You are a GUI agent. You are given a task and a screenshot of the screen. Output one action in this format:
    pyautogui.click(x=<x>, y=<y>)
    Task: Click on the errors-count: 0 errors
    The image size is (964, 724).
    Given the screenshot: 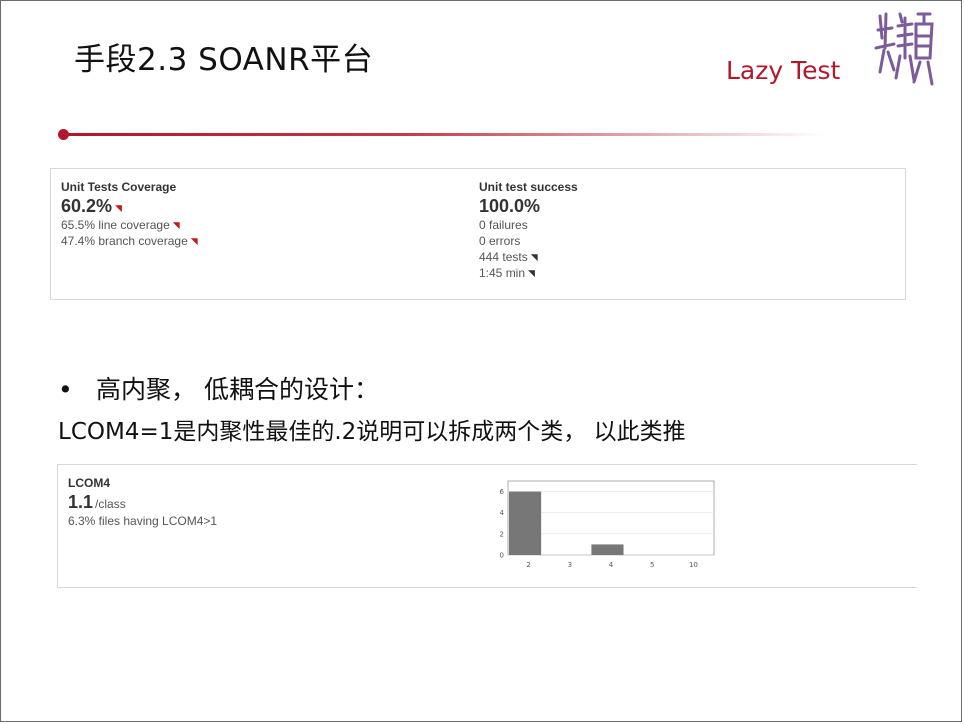 What is the action you would take?
    pyautogui.click(x=528, y=241)
    